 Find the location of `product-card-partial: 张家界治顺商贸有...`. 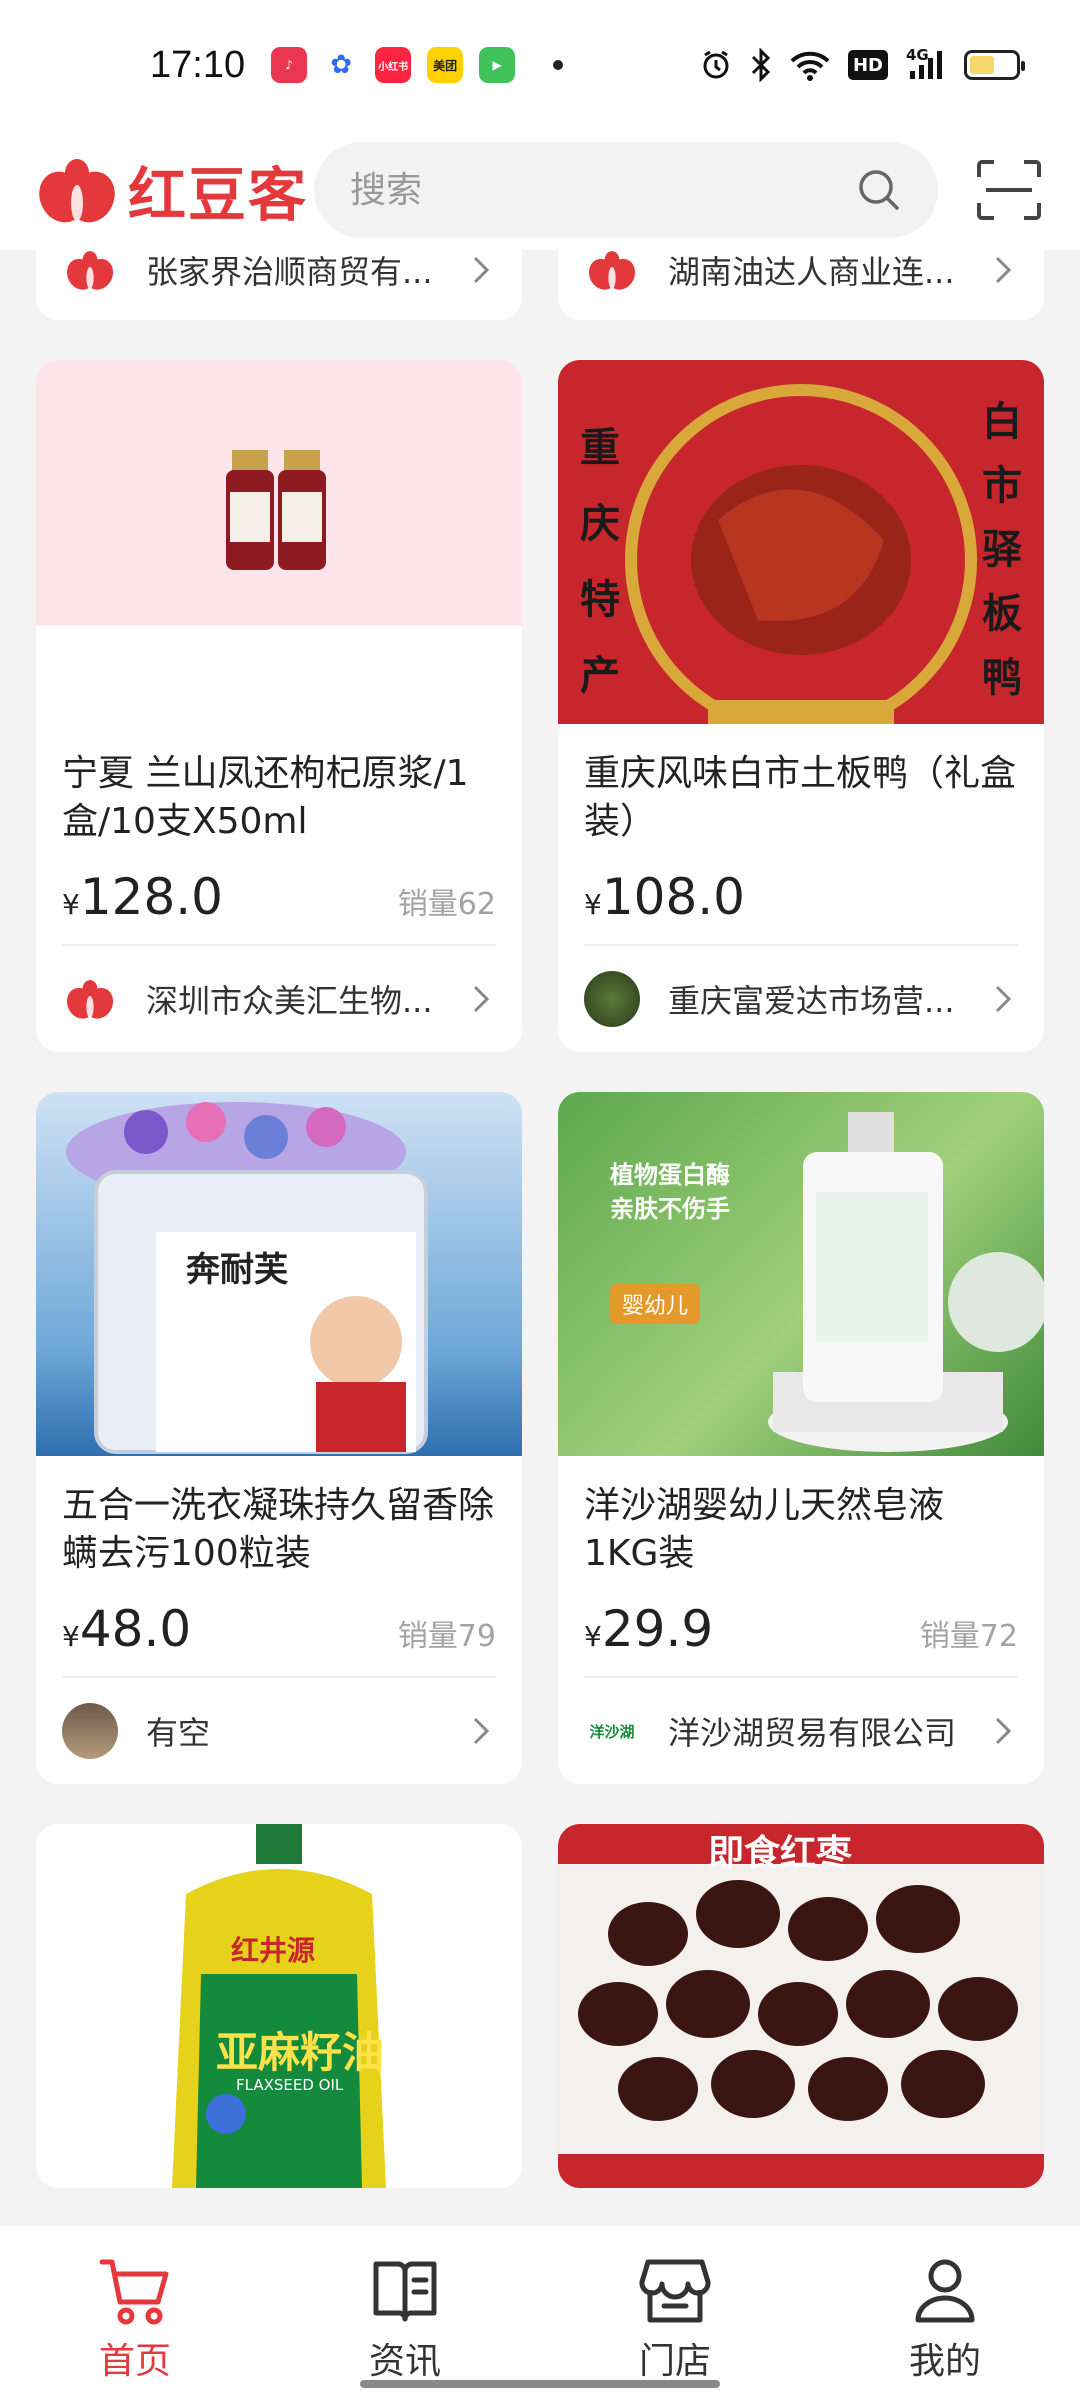

product-card-partial: 张家界治顺商贸有... is located at coordinates (279, 285).